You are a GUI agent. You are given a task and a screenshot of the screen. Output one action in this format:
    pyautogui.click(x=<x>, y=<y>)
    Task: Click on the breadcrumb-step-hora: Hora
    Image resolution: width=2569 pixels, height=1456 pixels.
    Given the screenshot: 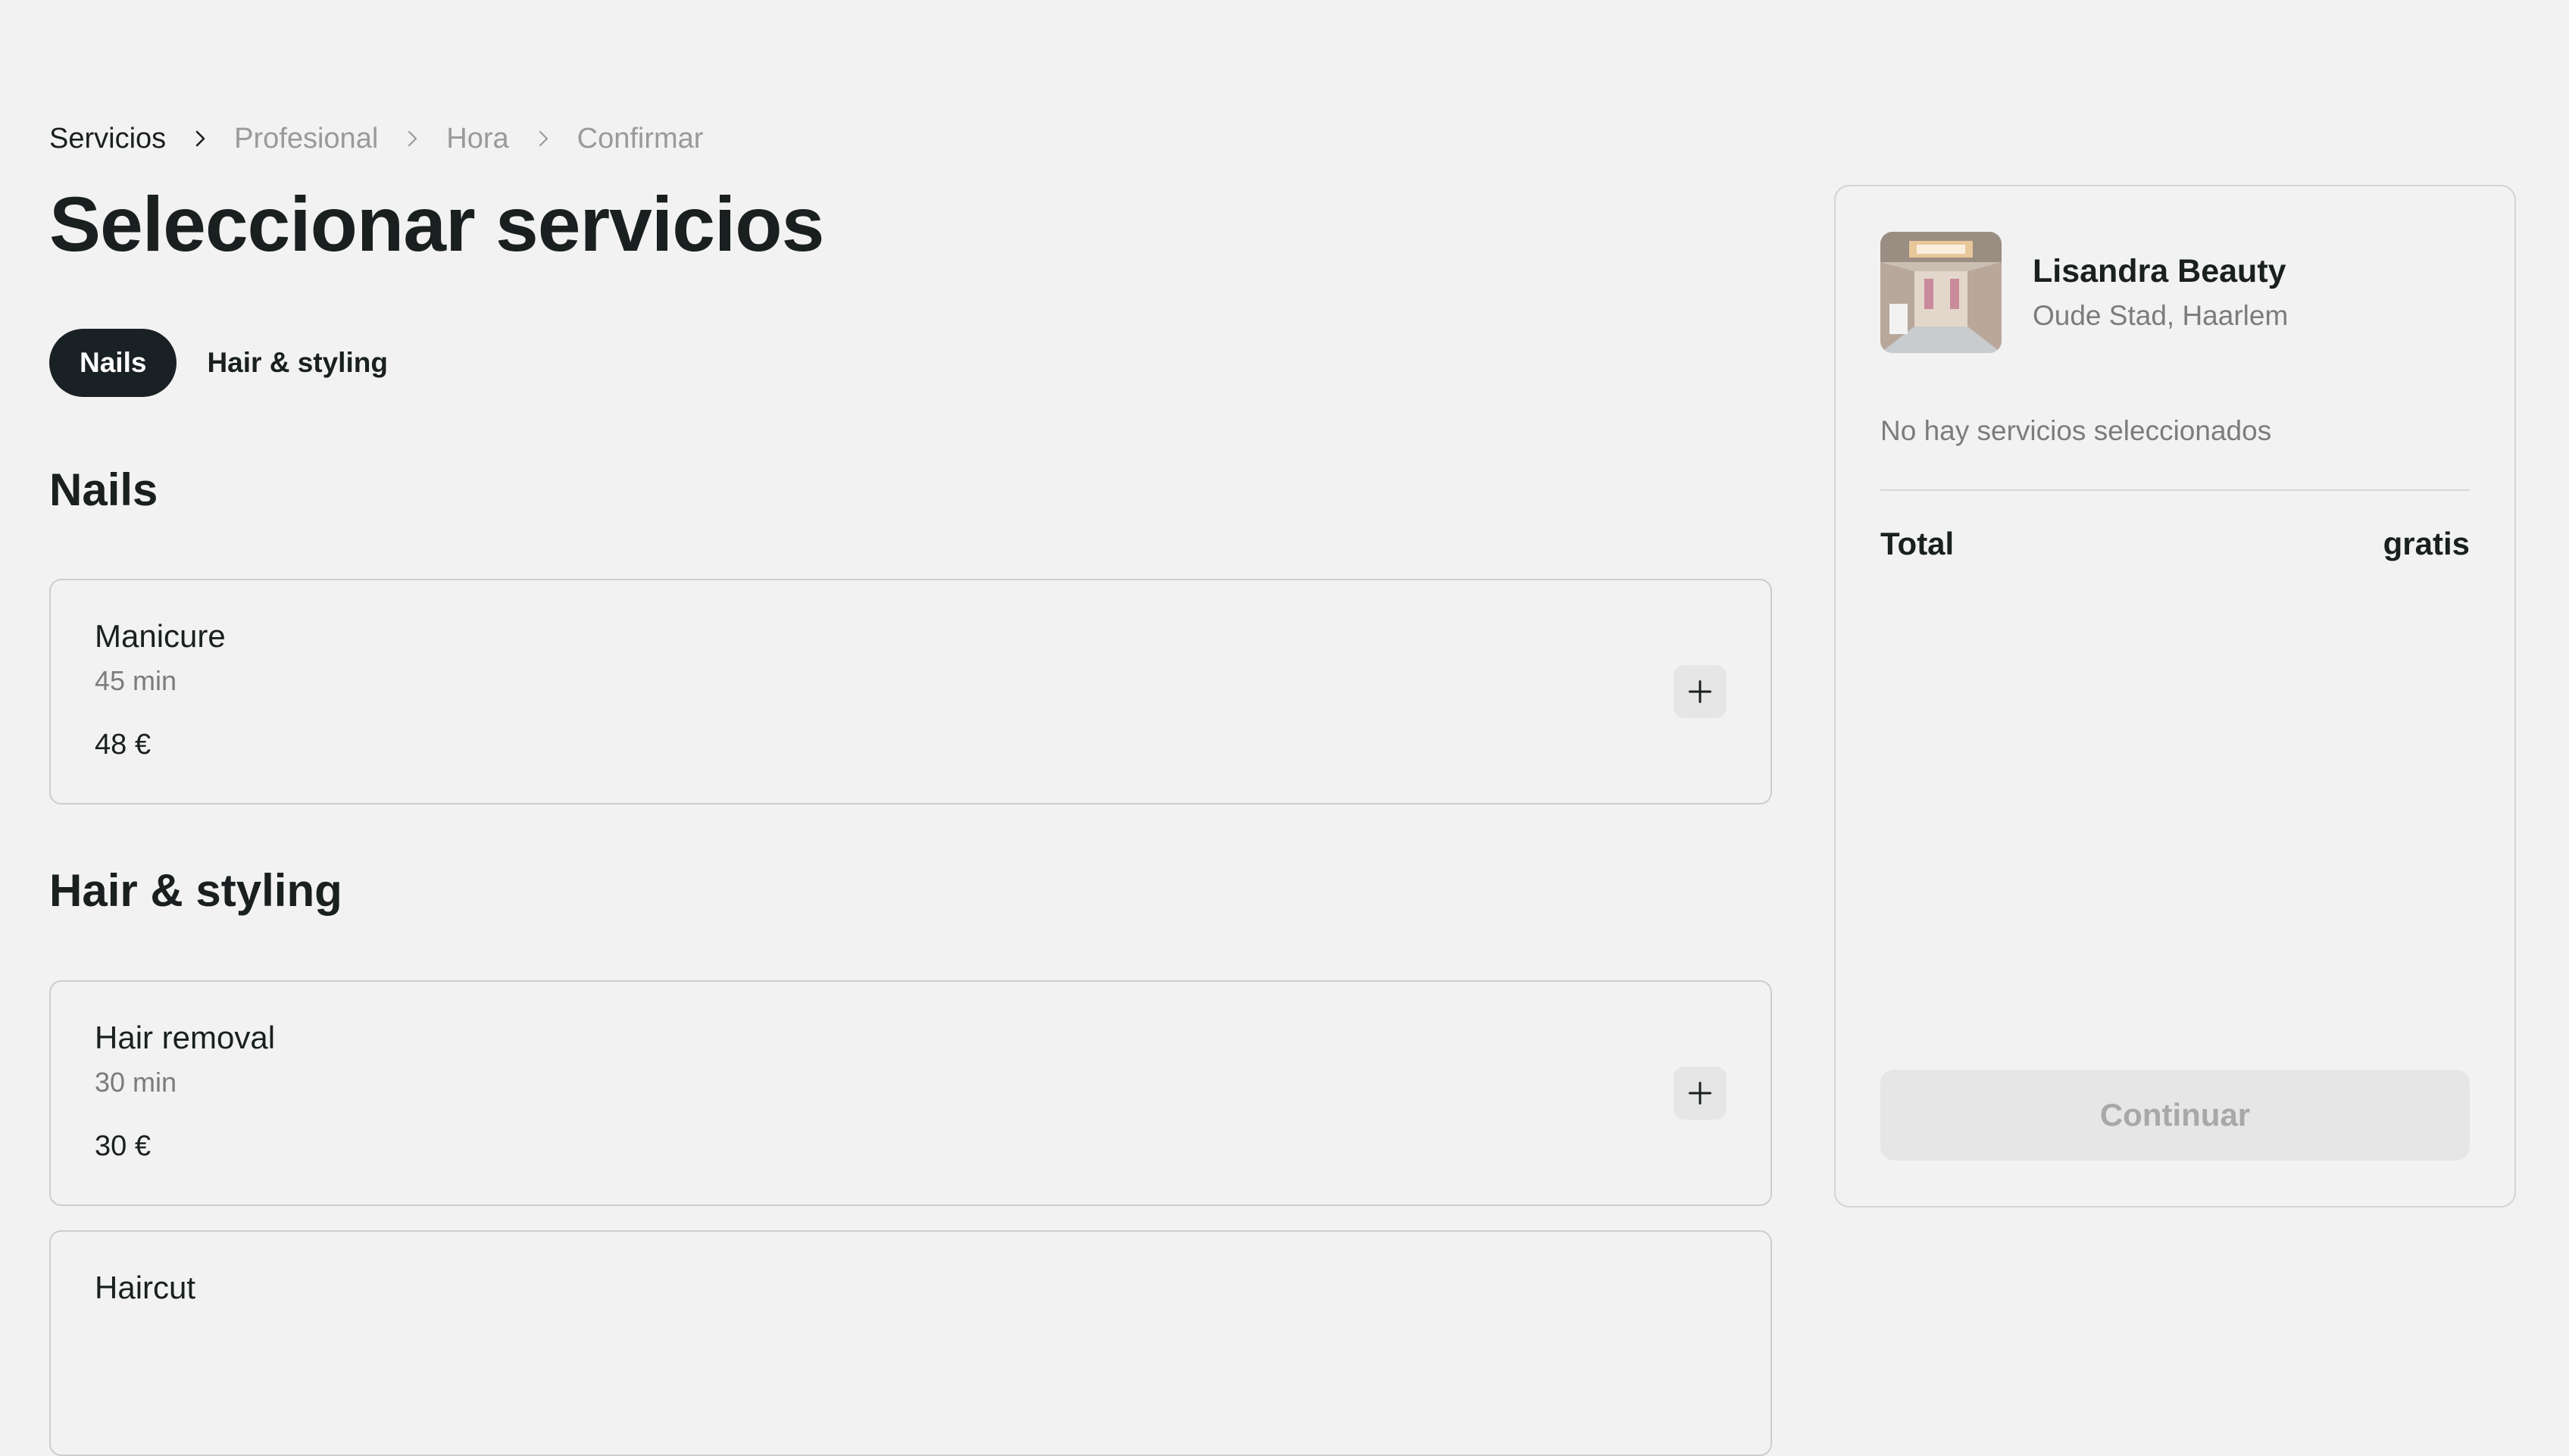 What is the action you would take?
    pyautogui.click(x=478, y=138)
    